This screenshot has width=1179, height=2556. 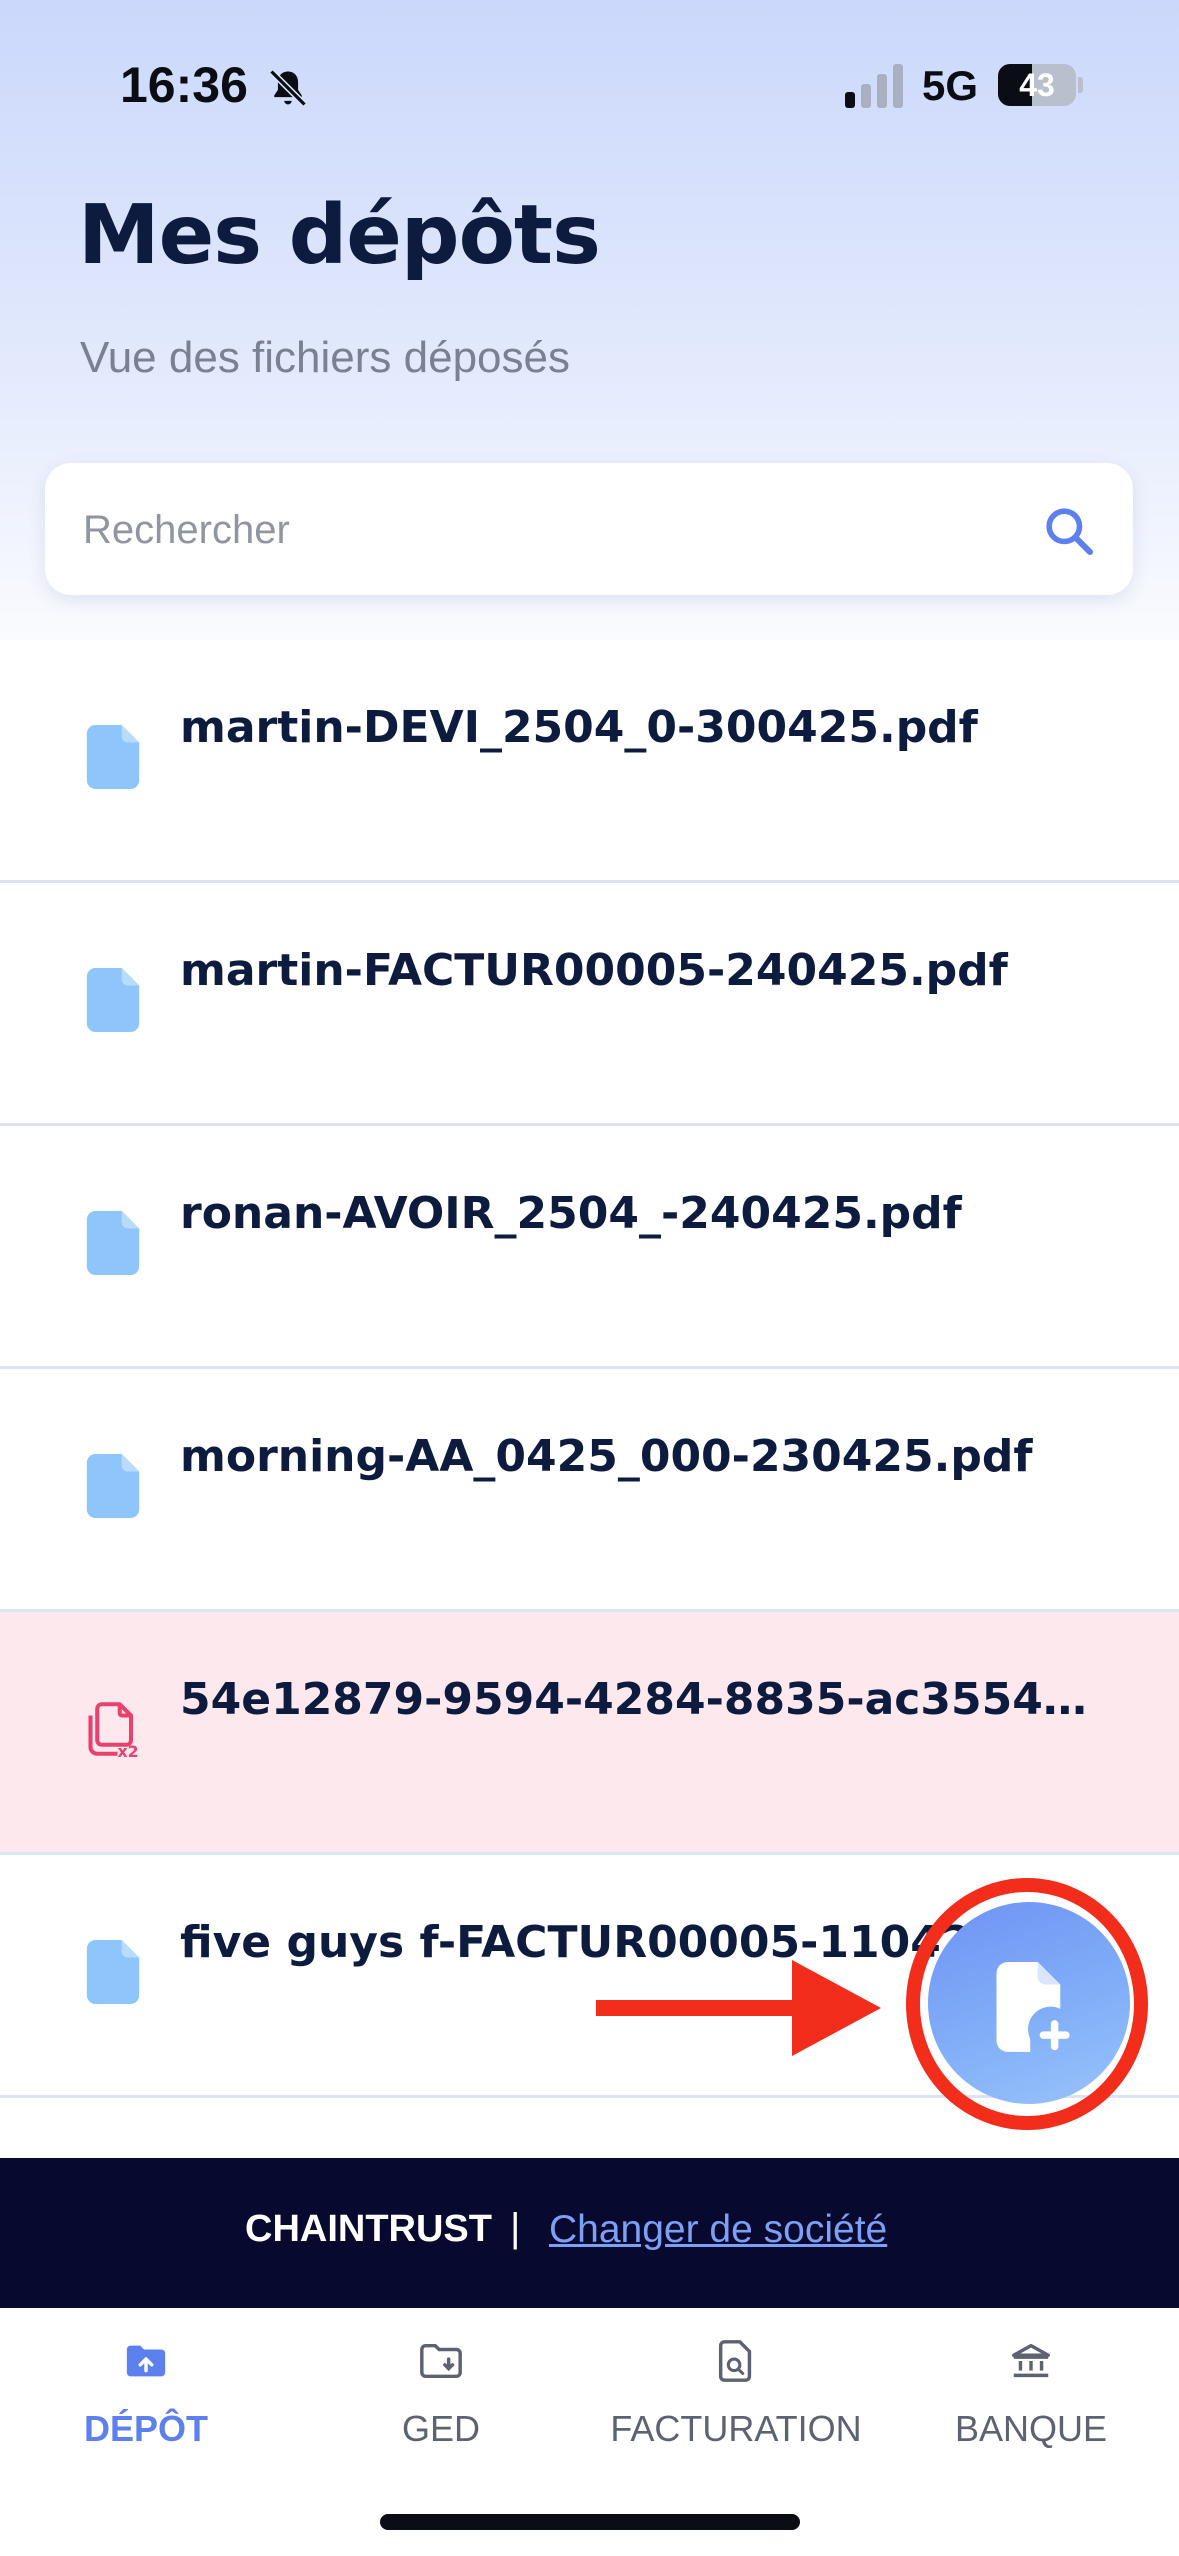 What do you see at coordinates (736, 2428) in the screenshot?
I see `nav-label: FACTURATION` at bounding box center [736, 2428].